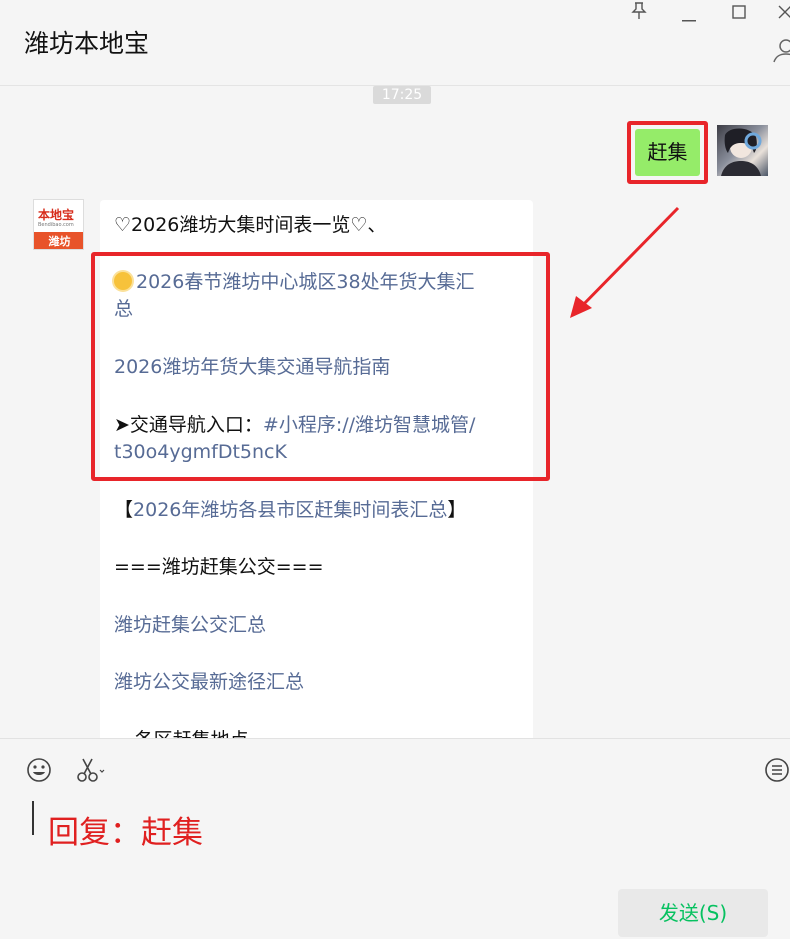 The width and height of the screenshot is (790, 939). I want to click on avatar-url-text: Bendibao.com, so click(56, 225).